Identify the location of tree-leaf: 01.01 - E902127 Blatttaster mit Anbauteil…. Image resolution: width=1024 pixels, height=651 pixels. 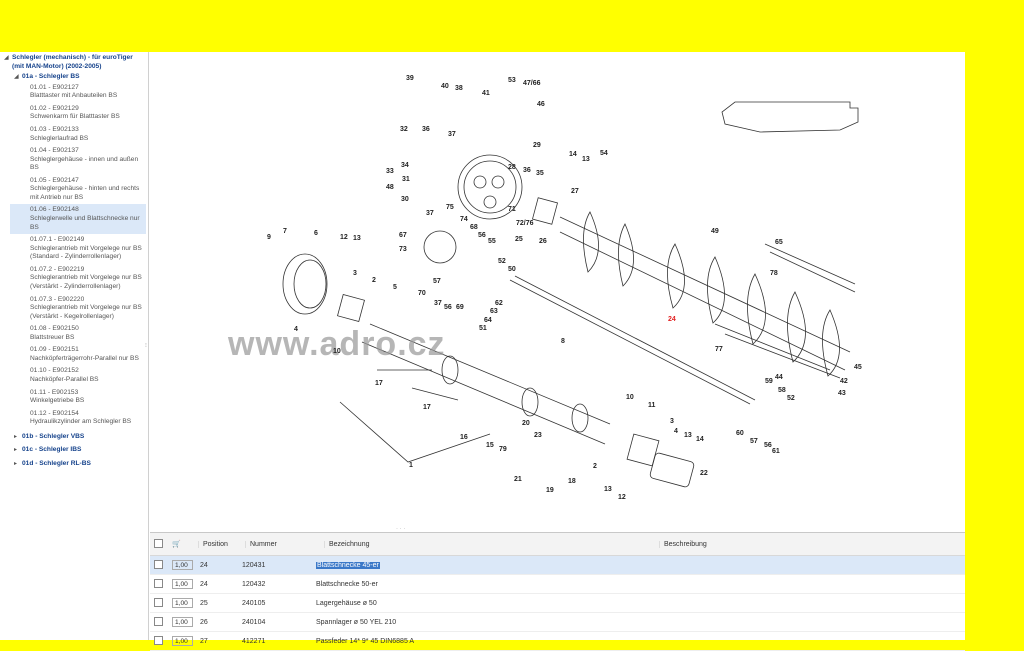
(78, 92).